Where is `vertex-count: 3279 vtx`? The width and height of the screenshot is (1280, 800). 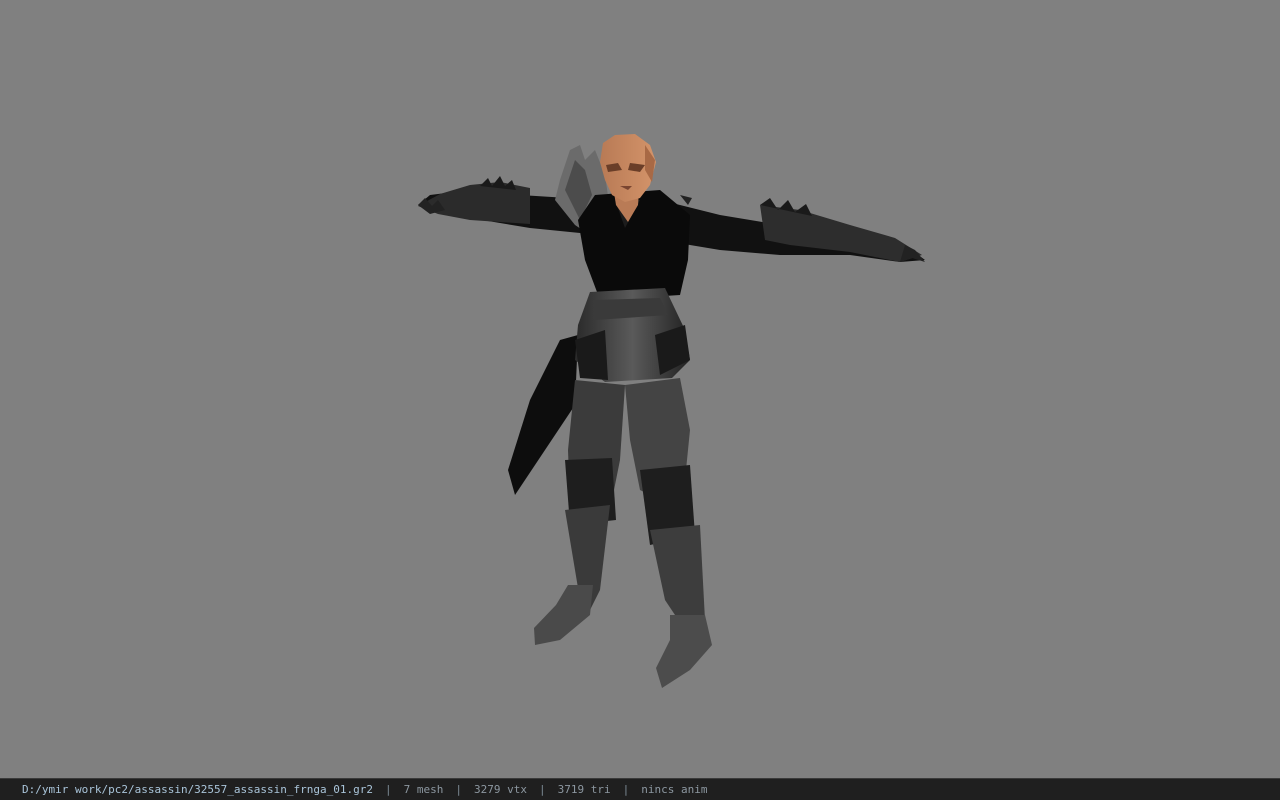
vertex-count: 3279 vtx is located at coordinates (500, 789).